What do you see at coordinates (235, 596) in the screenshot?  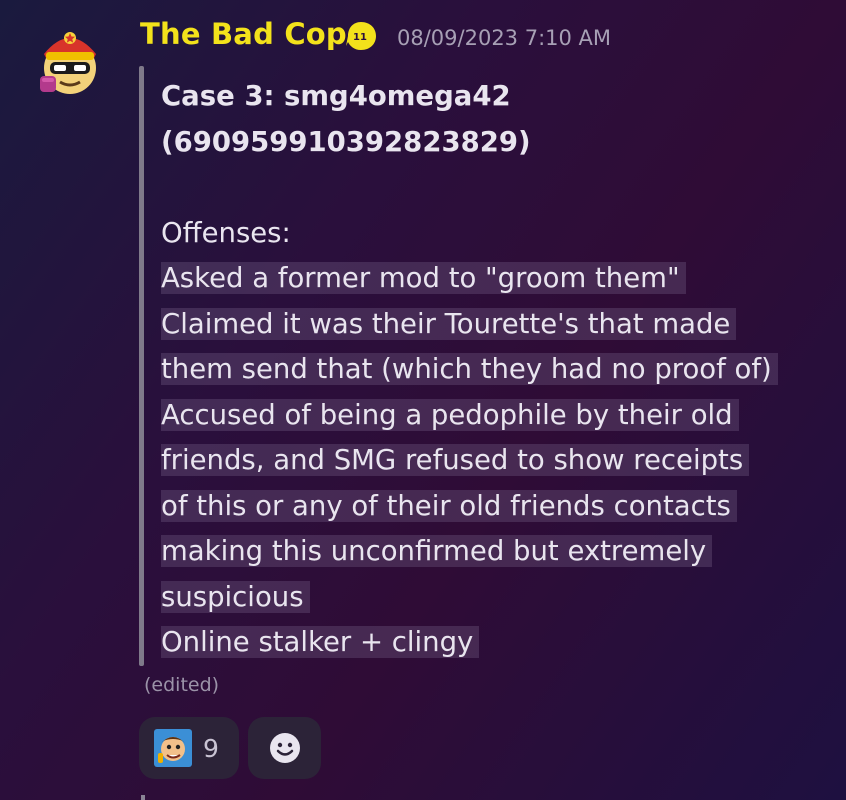 I see `offense-line: suspicious` at bounding box center [235, 596].